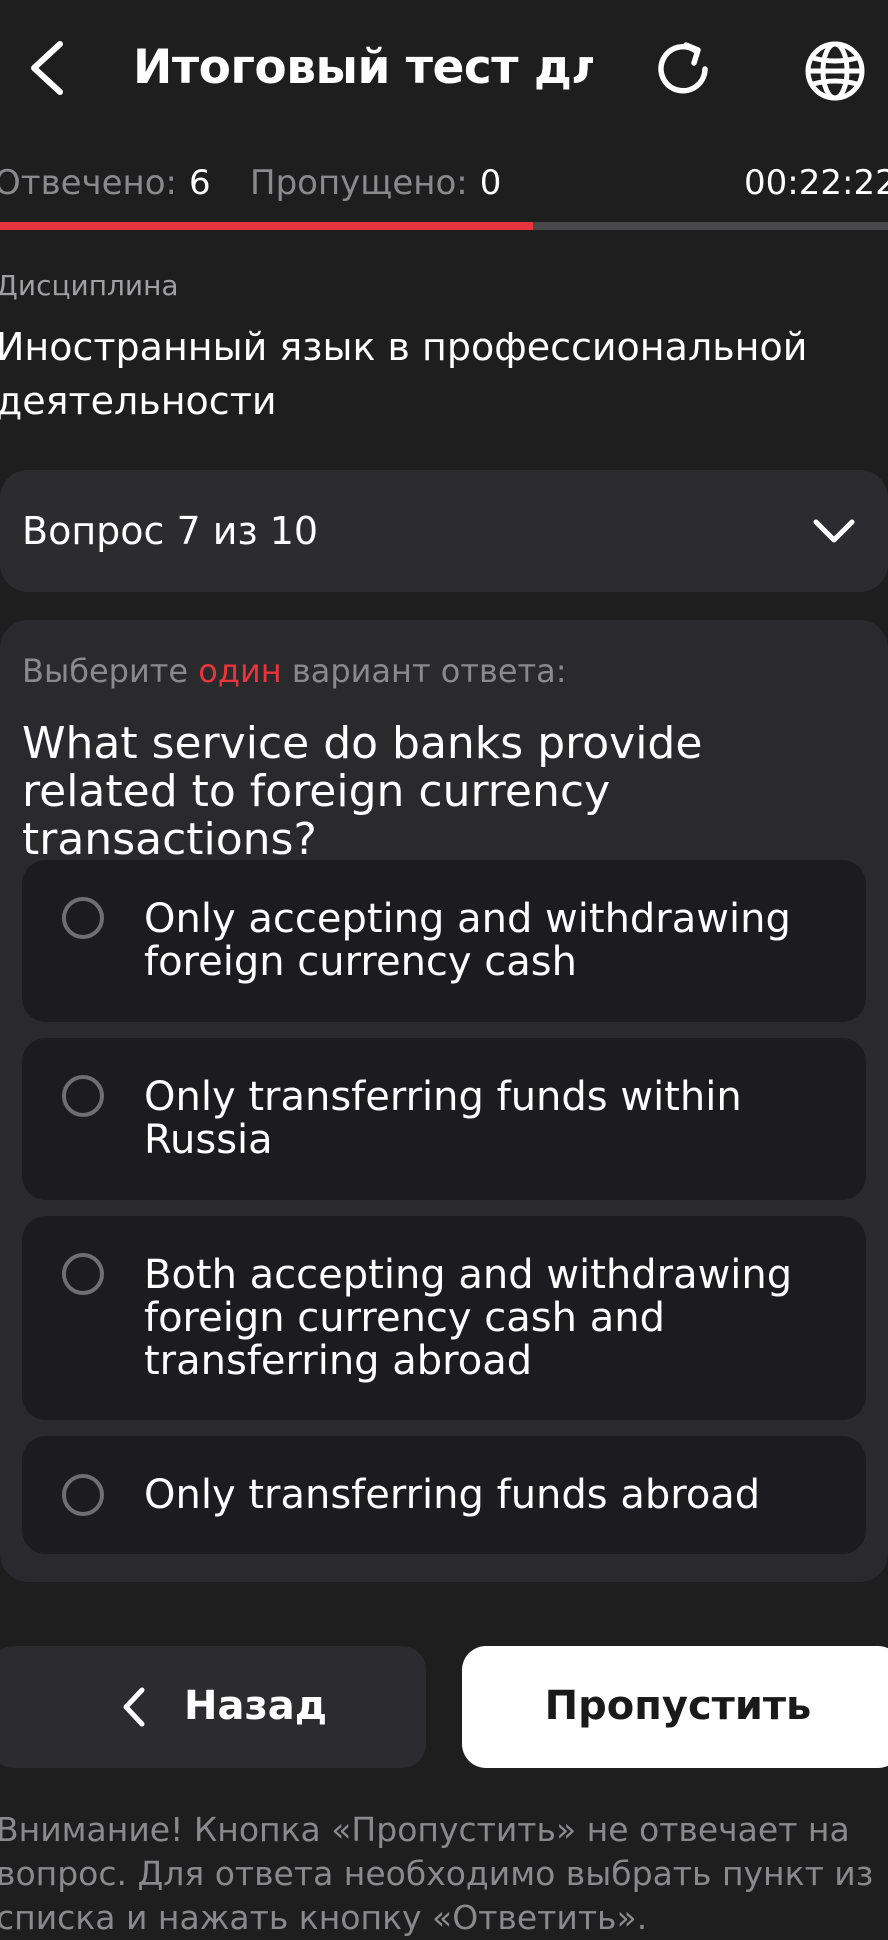 This screenshot has width=888, height=1940. Describe the element at coordinates (105, 671) in the screenshot. I see `instruction-start: Выберите` at that location.